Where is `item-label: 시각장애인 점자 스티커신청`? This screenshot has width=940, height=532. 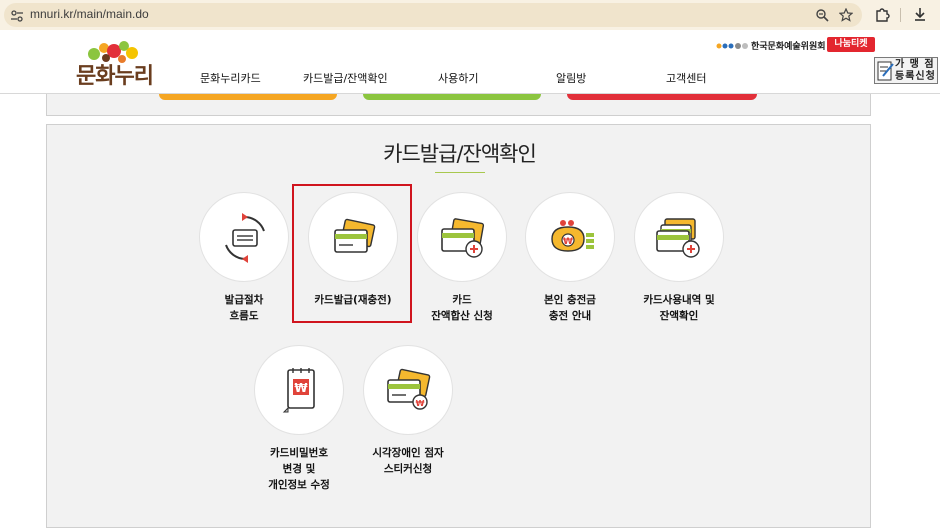 item-label: 시각장애인 점자 스티커신청 is located at coordinates (408, 461).